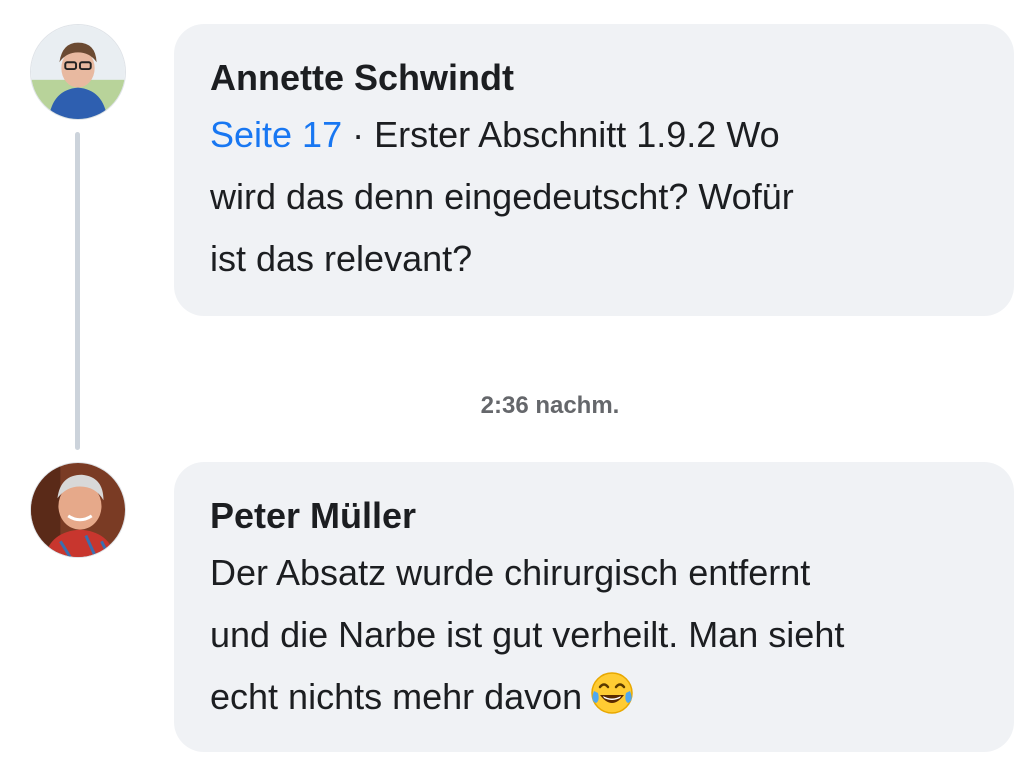 The width and height of the screenshot is (1032, 782). I want to click on thread-connector-line, so click(77, 291).